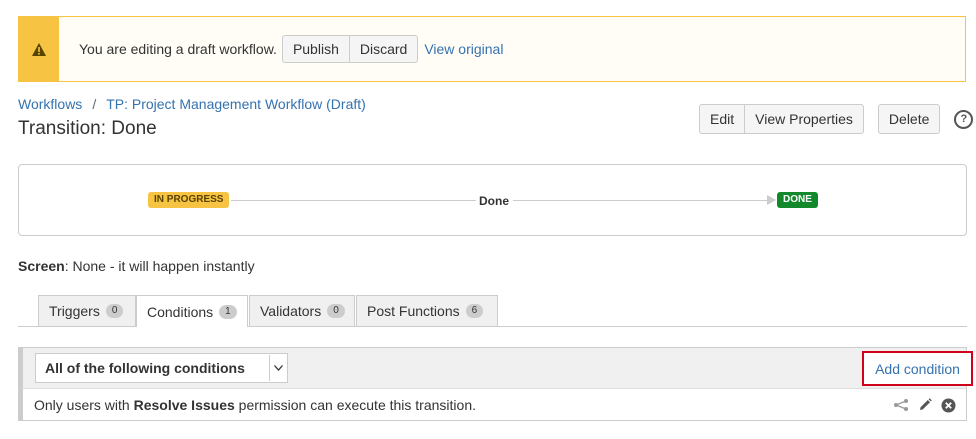 The image size is (976, 439). I want to click on add-condition-link: Add condition, so click(917, 369).